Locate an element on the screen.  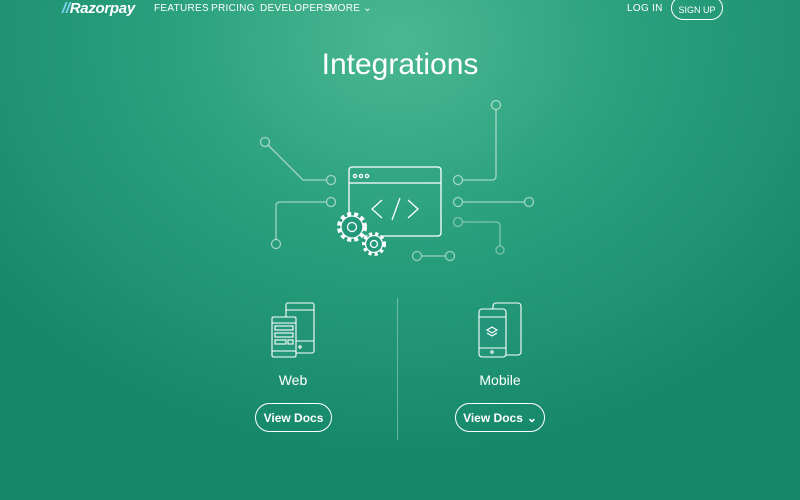
divider is located at coordinates (397, 369).